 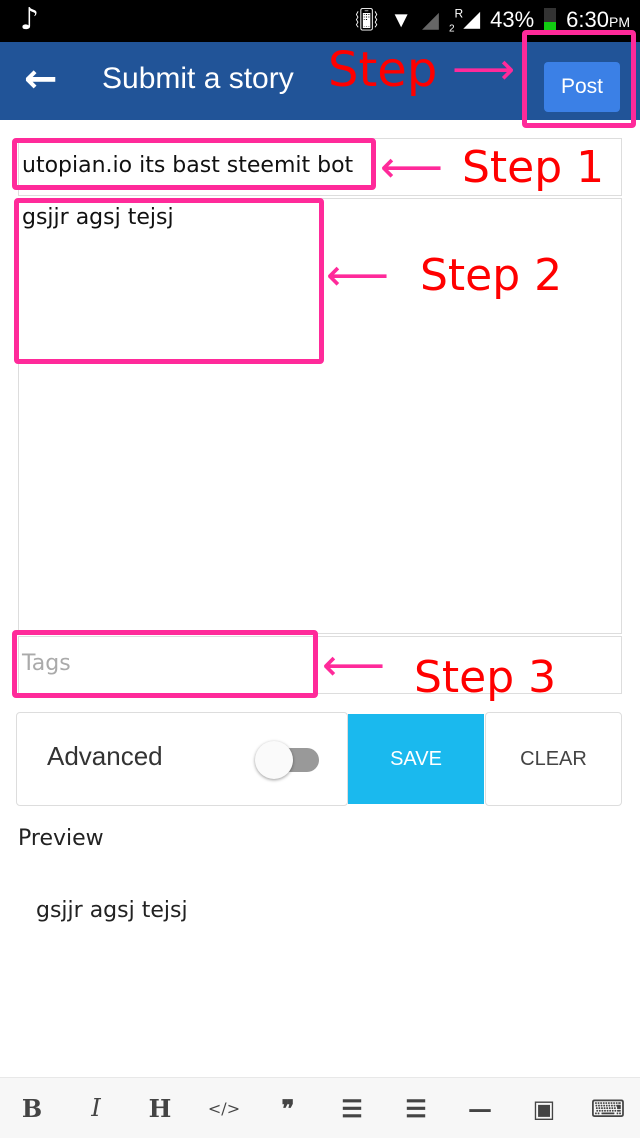 What do you see at coordinates (112, 910) in the screenshot?
I see `preview-text: gsjjr agsj tejsj` at bounding box center [112, 910].